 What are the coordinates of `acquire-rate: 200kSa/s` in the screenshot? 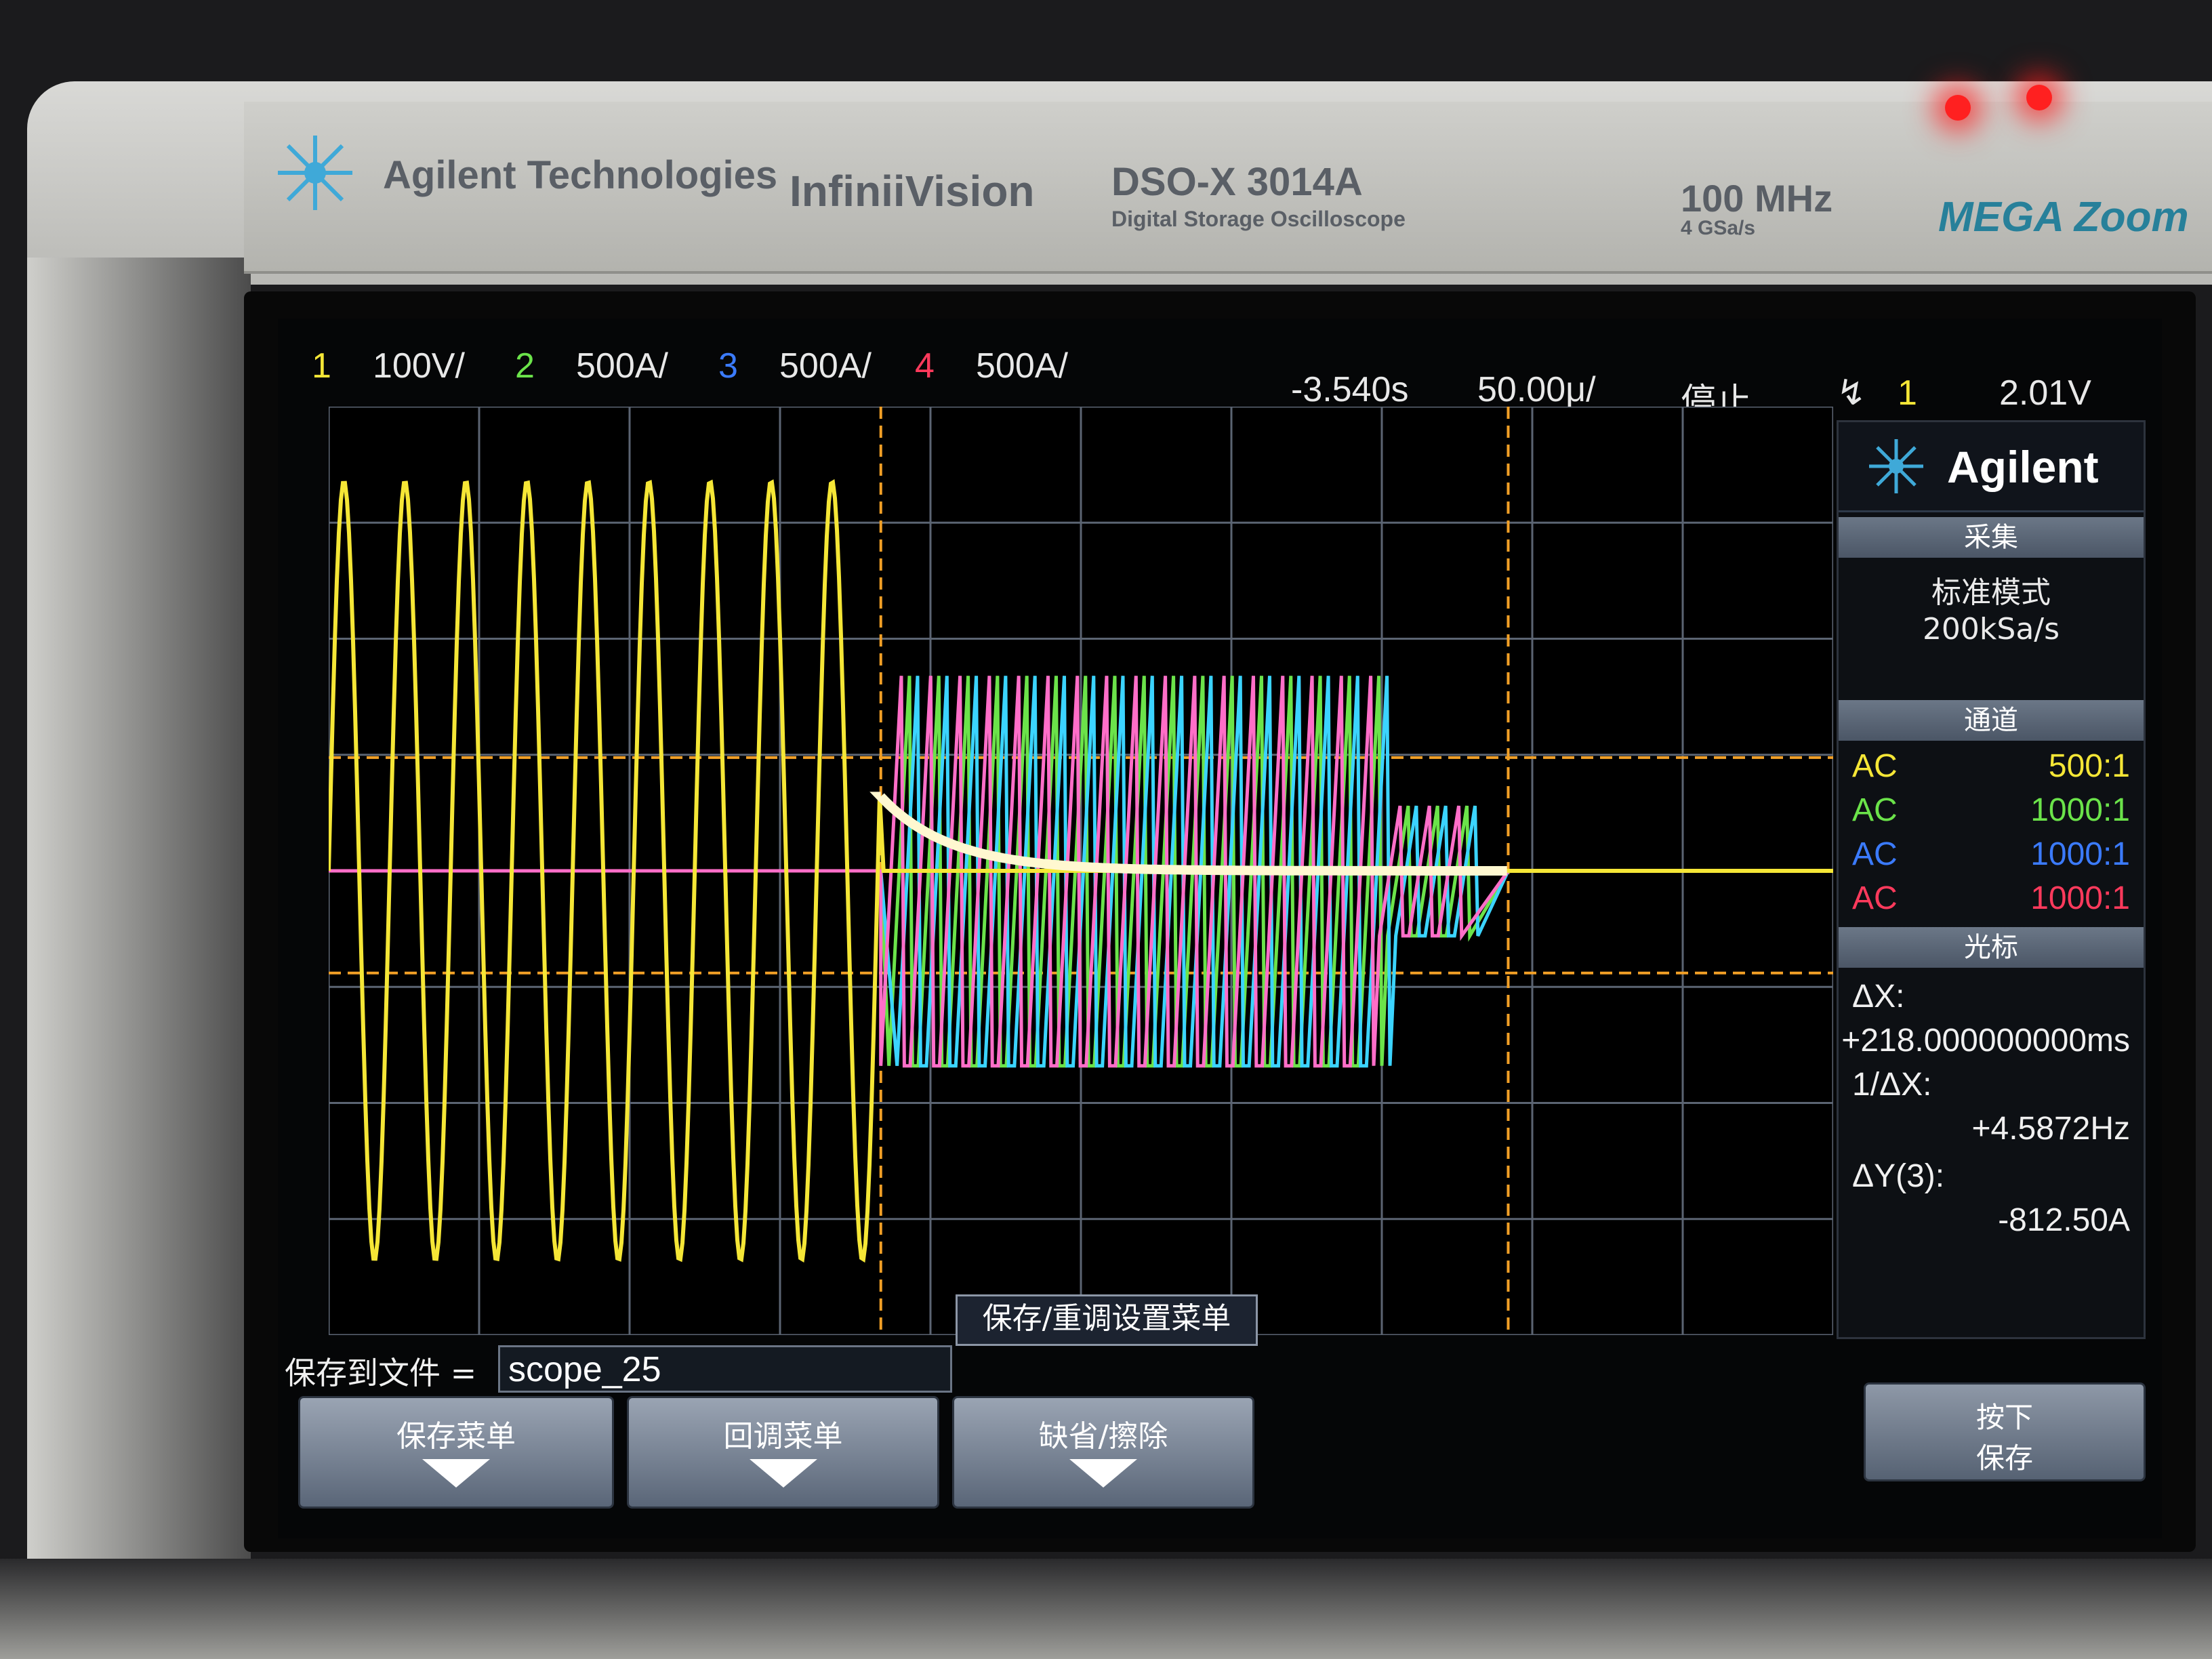 It's located at (1991, 629).